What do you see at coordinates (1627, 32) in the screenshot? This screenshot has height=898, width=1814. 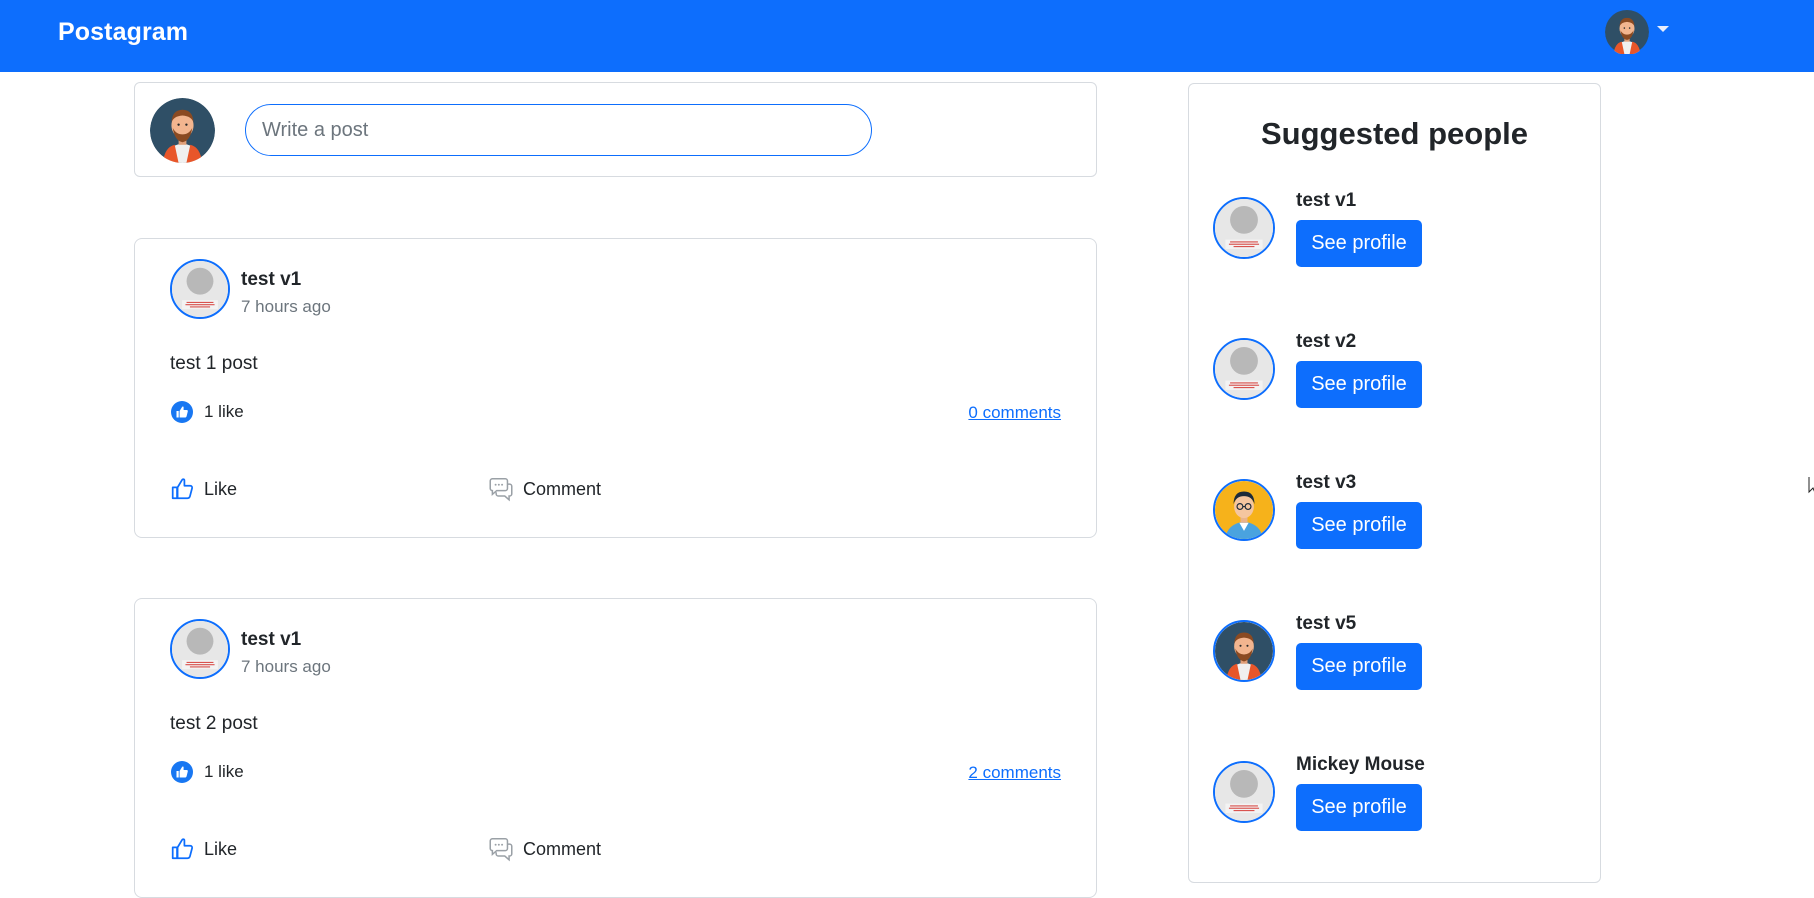 I see `user-avatar` at bounding box center [1627, 32].